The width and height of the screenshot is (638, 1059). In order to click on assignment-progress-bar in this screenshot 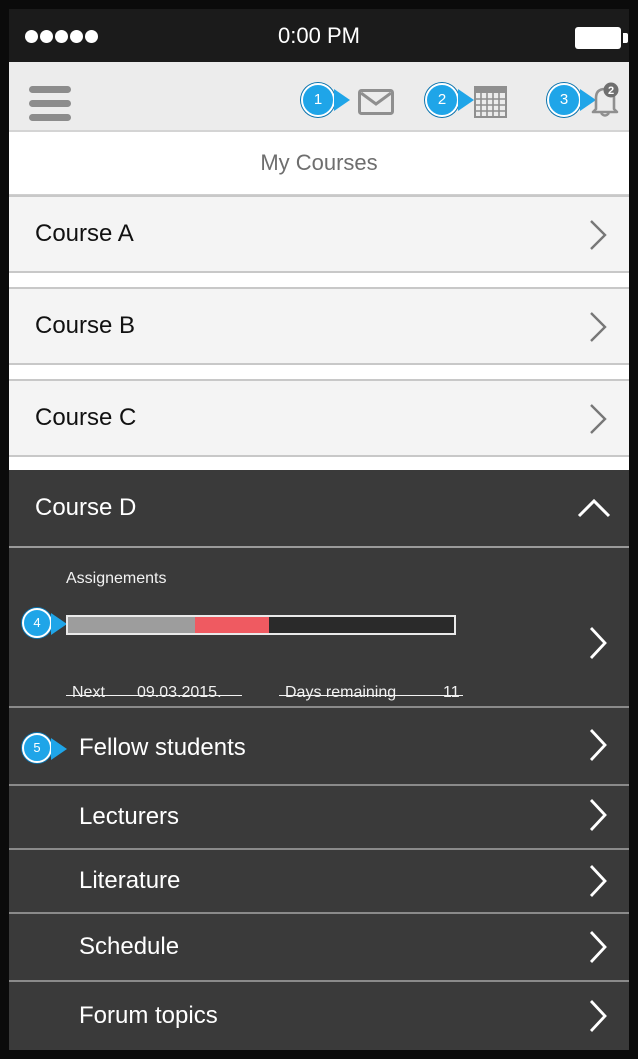, I will do `click(261, 625)`.